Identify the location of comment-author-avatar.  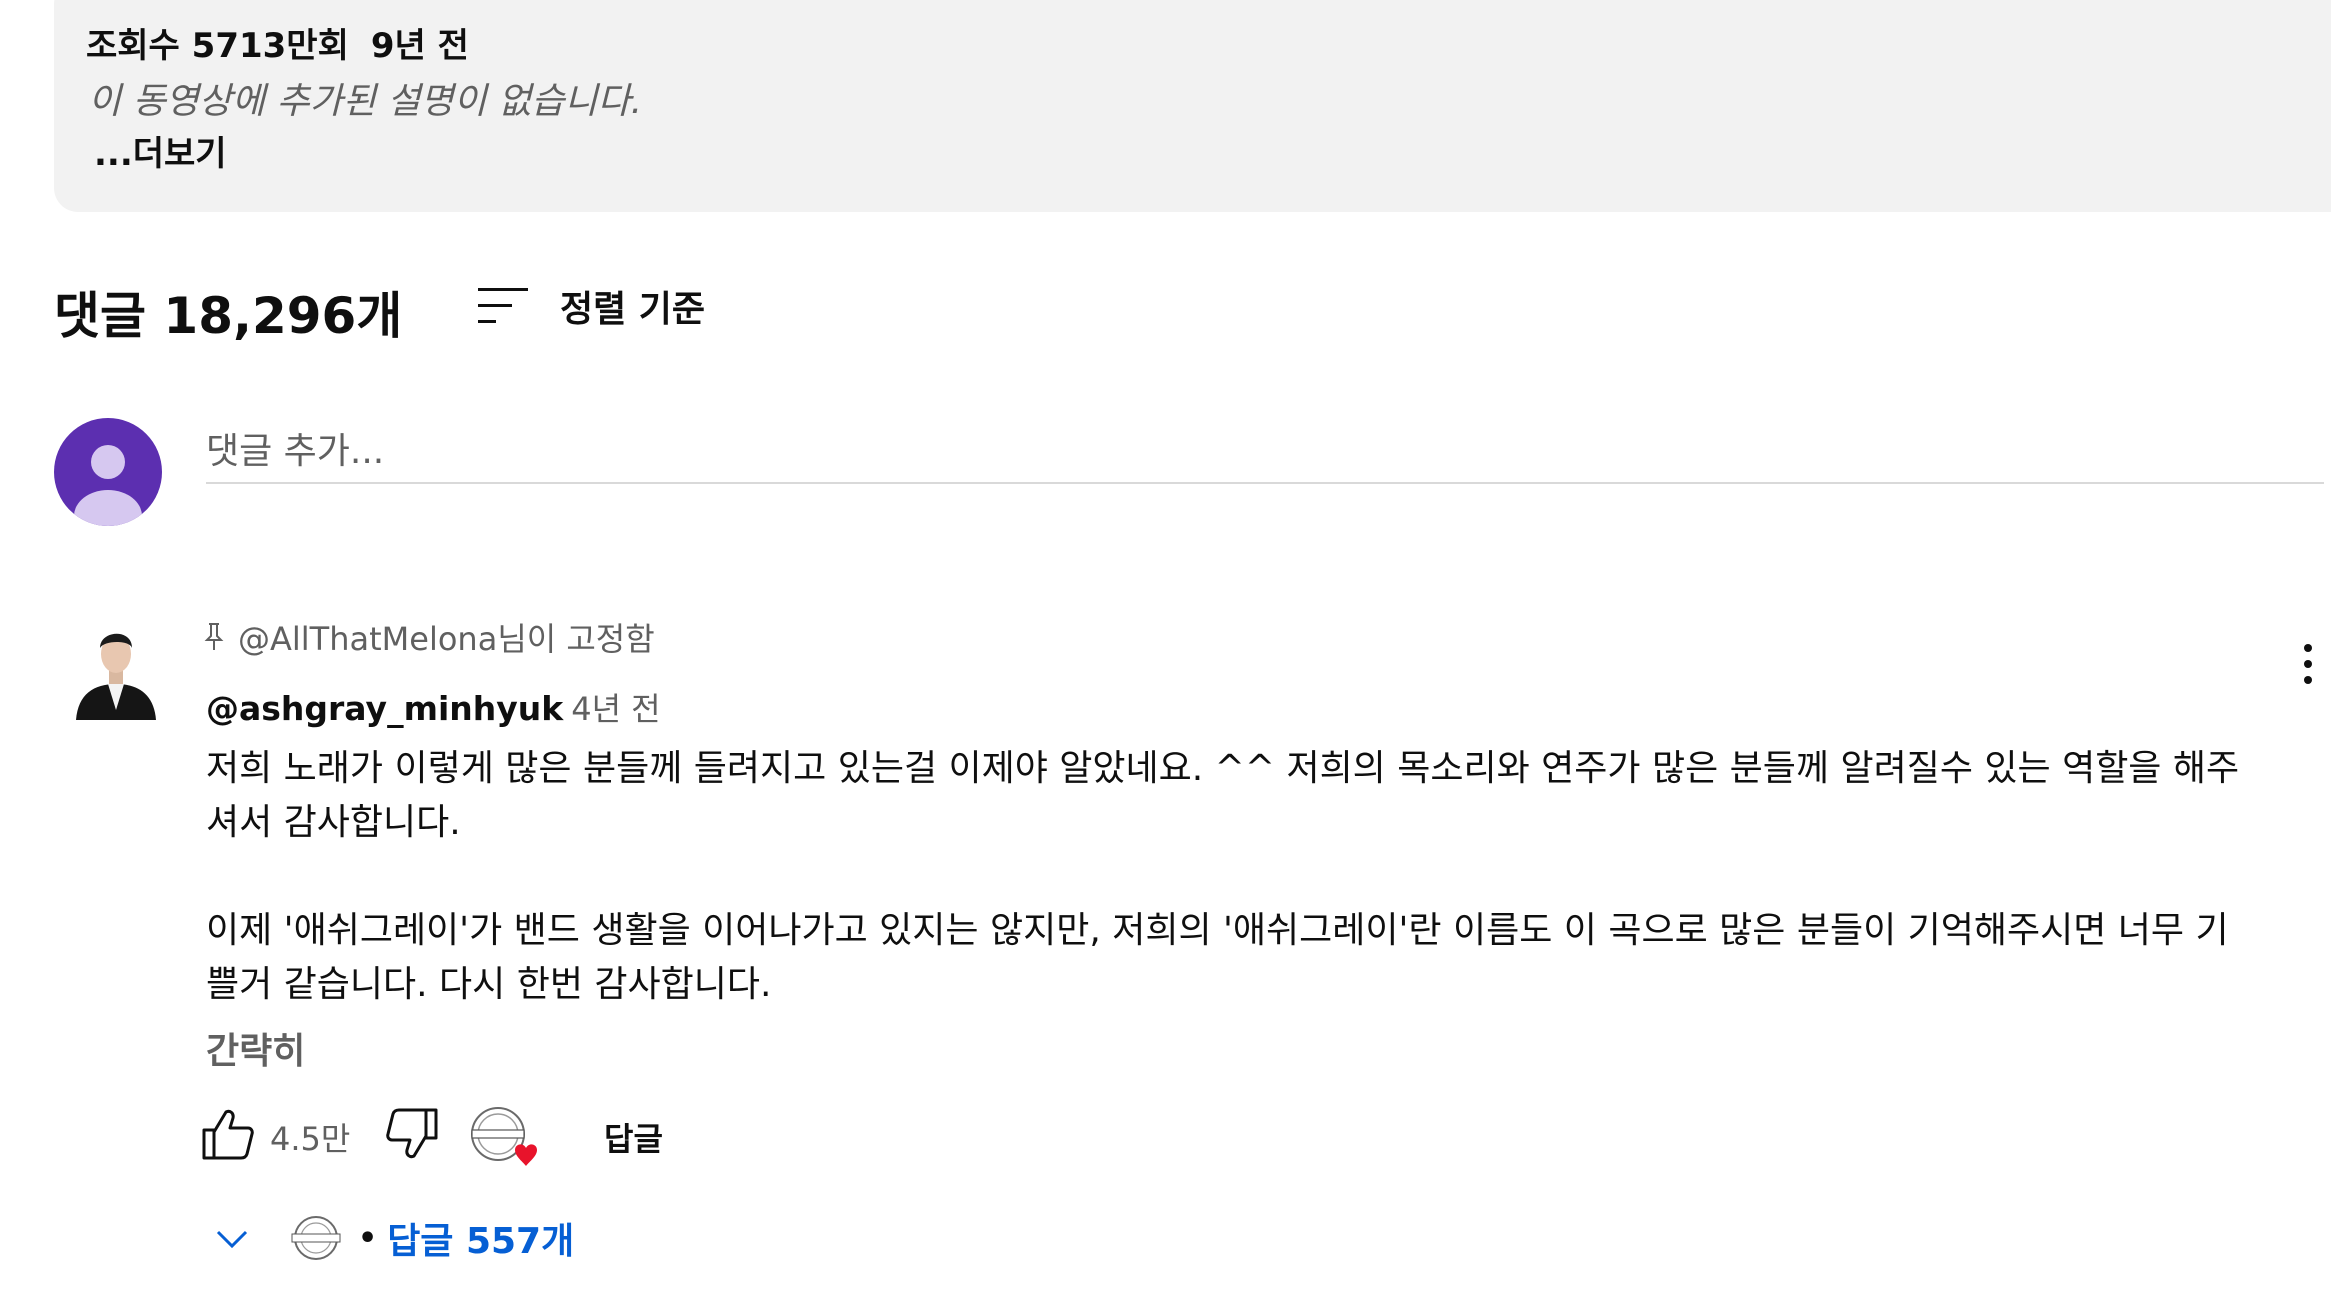
(116, 666).